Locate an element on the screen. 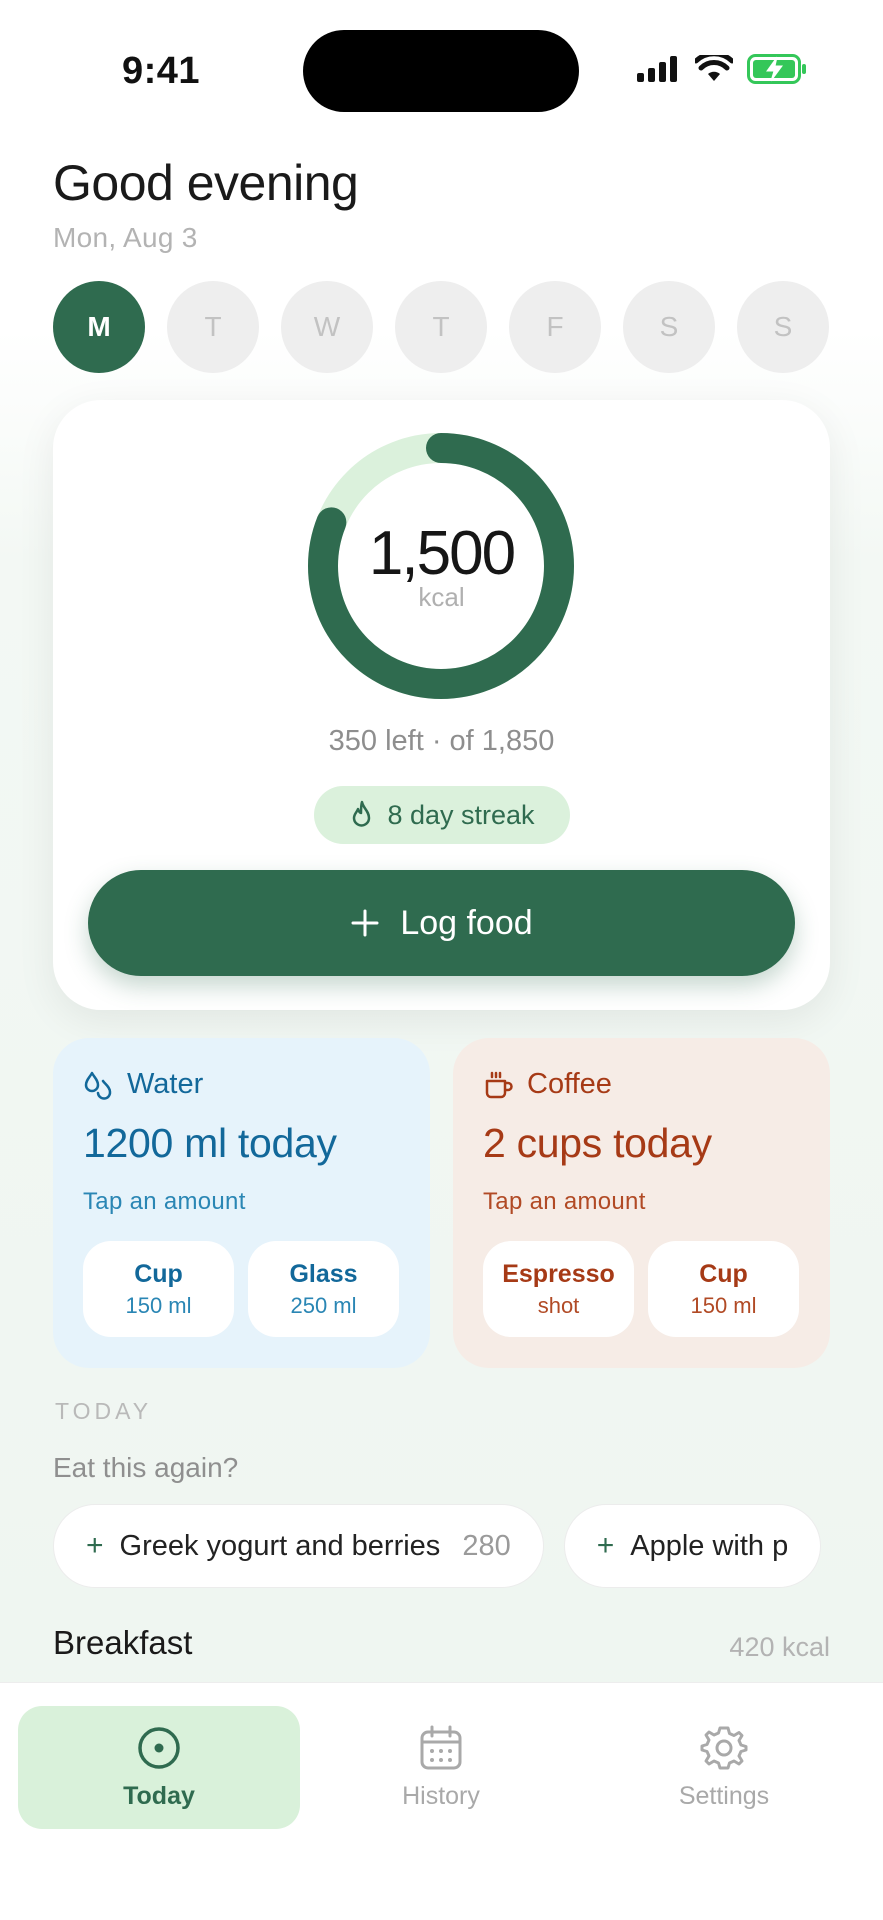  day-saturday-button: S is located at coordinates (669, 327).